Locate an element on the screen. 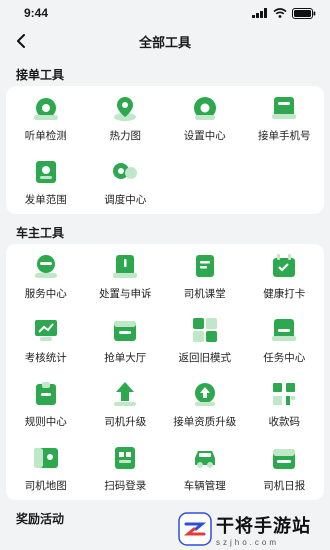 This screenshot has height=550, width=330. rules-icon is located at coordinates (45, 393).